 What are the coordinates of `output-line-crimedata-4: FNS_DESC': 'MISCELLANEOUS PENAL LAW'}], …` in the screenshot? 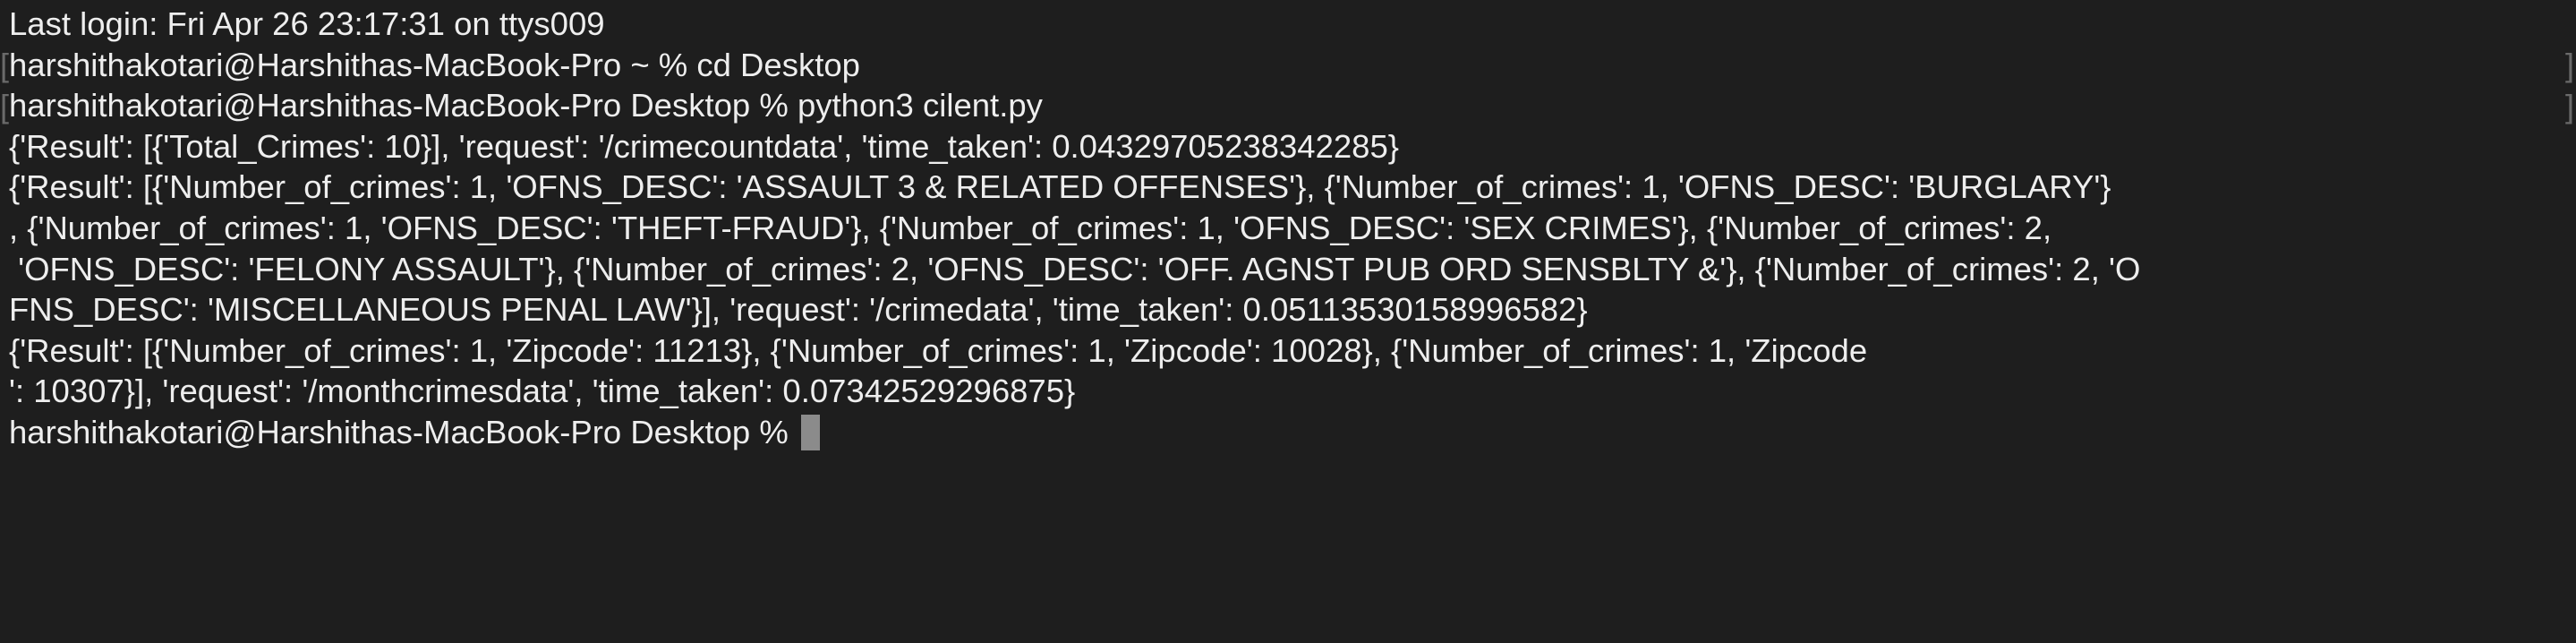 It's located at (798, 310).